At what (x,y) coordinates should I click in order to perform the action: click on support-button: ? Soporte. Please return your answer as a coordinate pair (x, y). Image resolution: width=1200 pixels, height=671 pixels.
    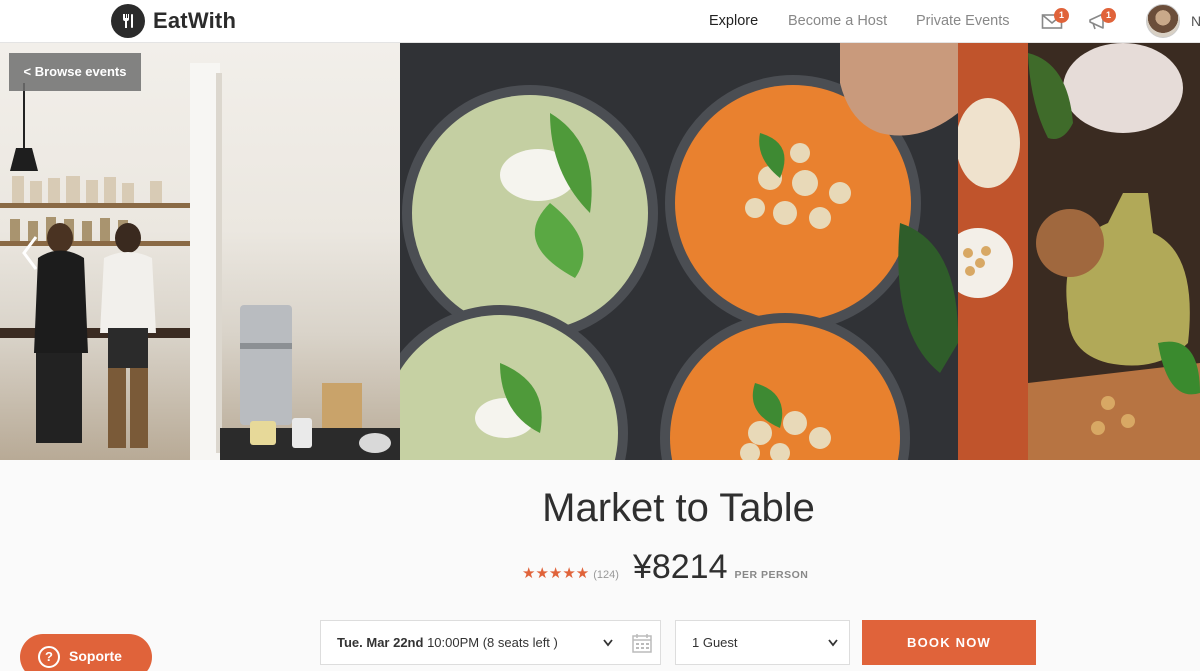
    Looking at the image, I should click on (86, 652).